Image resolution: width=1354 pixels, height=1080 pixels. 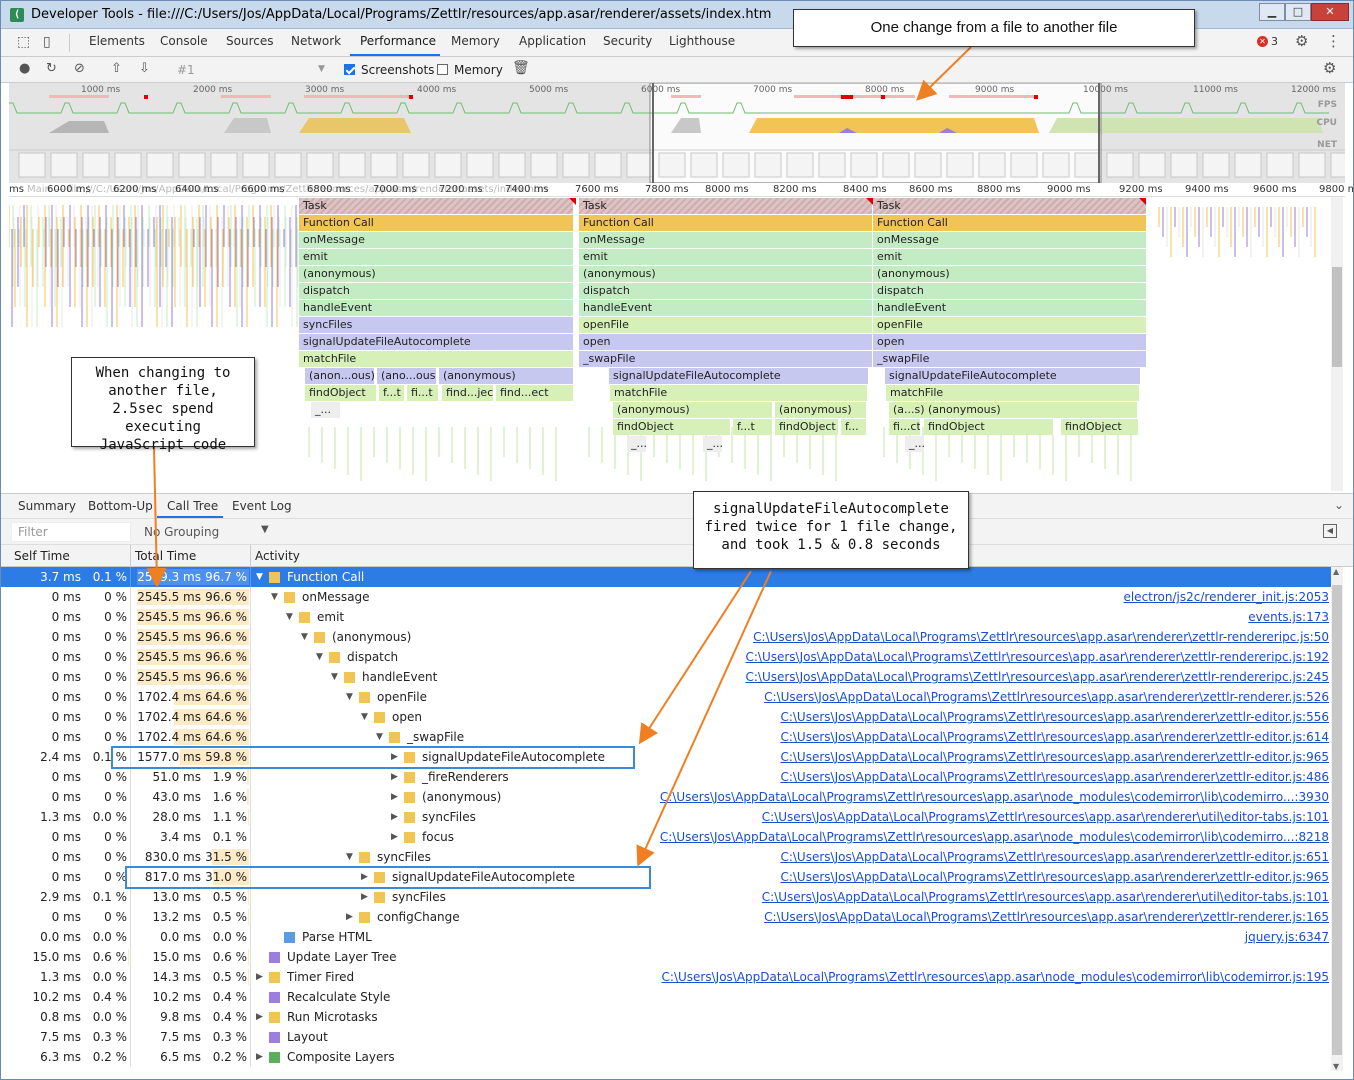 What do you see at coordinates (340, 376) in the screenshot?
I see `flame-entry: (anon...ous)` at bounding box center [340, 376].